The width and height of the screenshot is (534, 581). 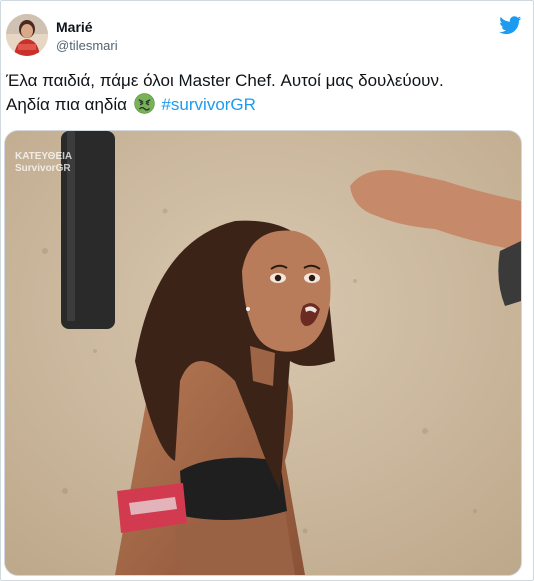 I want to click on watermark-line-2: SurvivorGR, so click(x=43, y=168).